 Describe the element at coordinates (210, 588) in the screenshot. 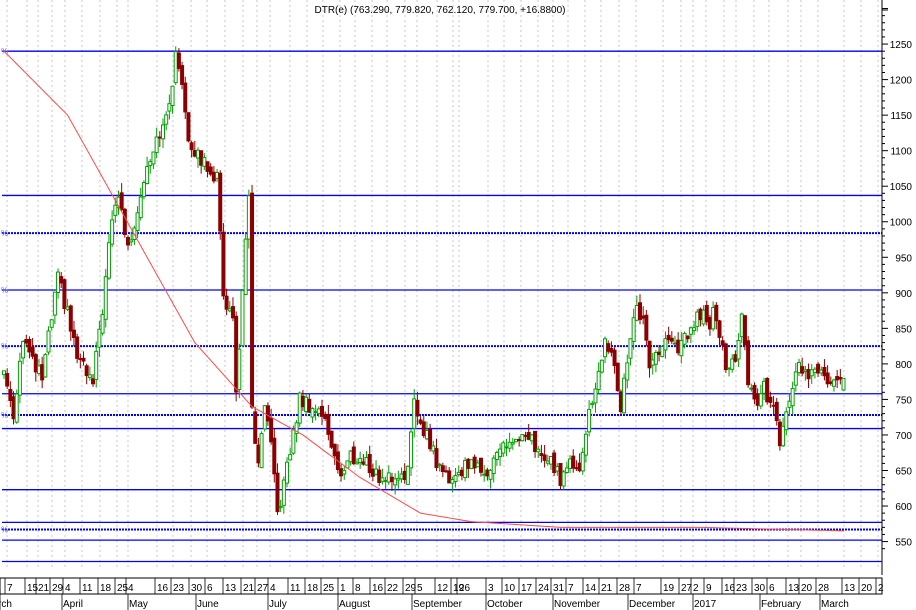

I see `x-tick-label: 6` at that location.